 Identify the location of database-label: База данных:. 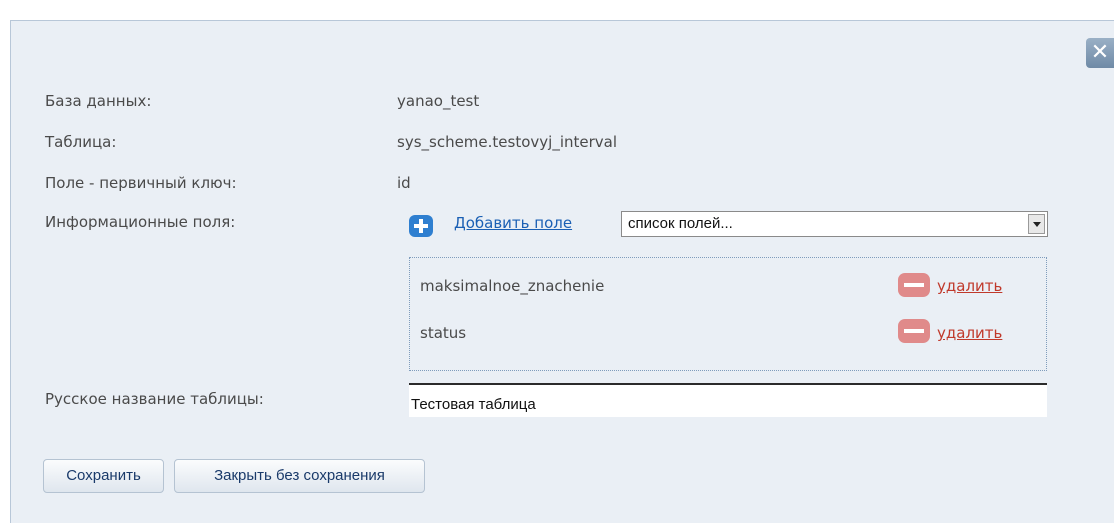
(98, 101).